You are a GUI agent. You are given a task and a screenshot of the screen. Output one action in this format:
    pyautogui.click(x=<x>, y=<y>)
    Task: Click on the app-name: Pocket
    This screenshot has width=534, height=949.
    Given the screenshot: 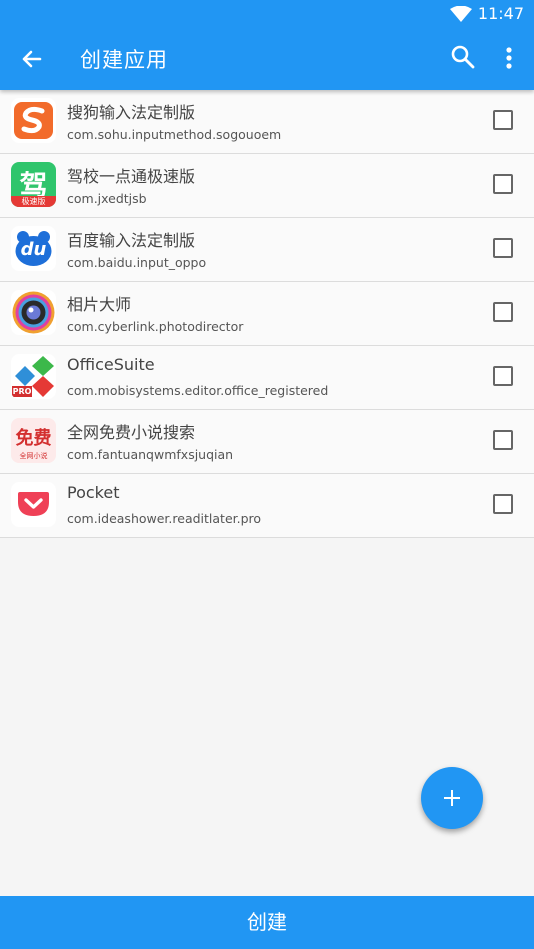 What is the action you would take?
    pyautogui.click(x=93, y=492)
    